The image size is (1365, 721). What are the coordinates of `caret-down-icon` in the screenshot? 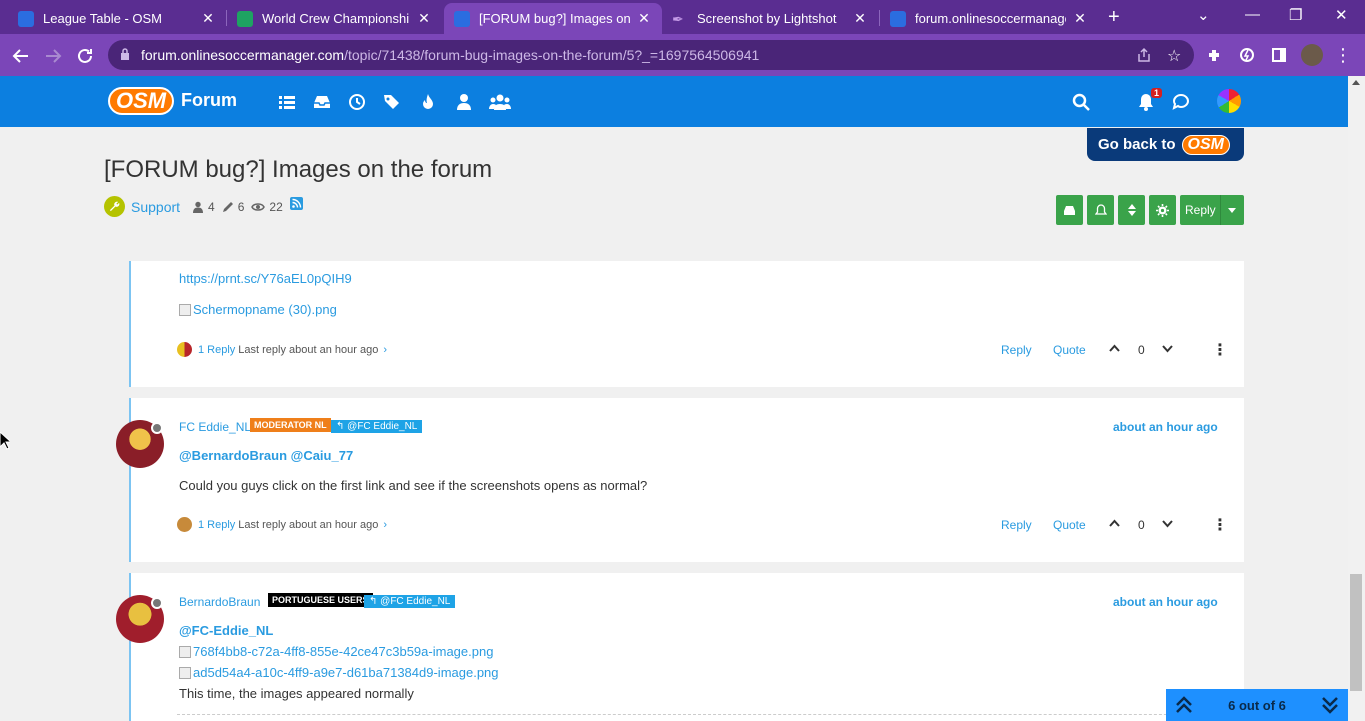 It's located at (1232, 210).